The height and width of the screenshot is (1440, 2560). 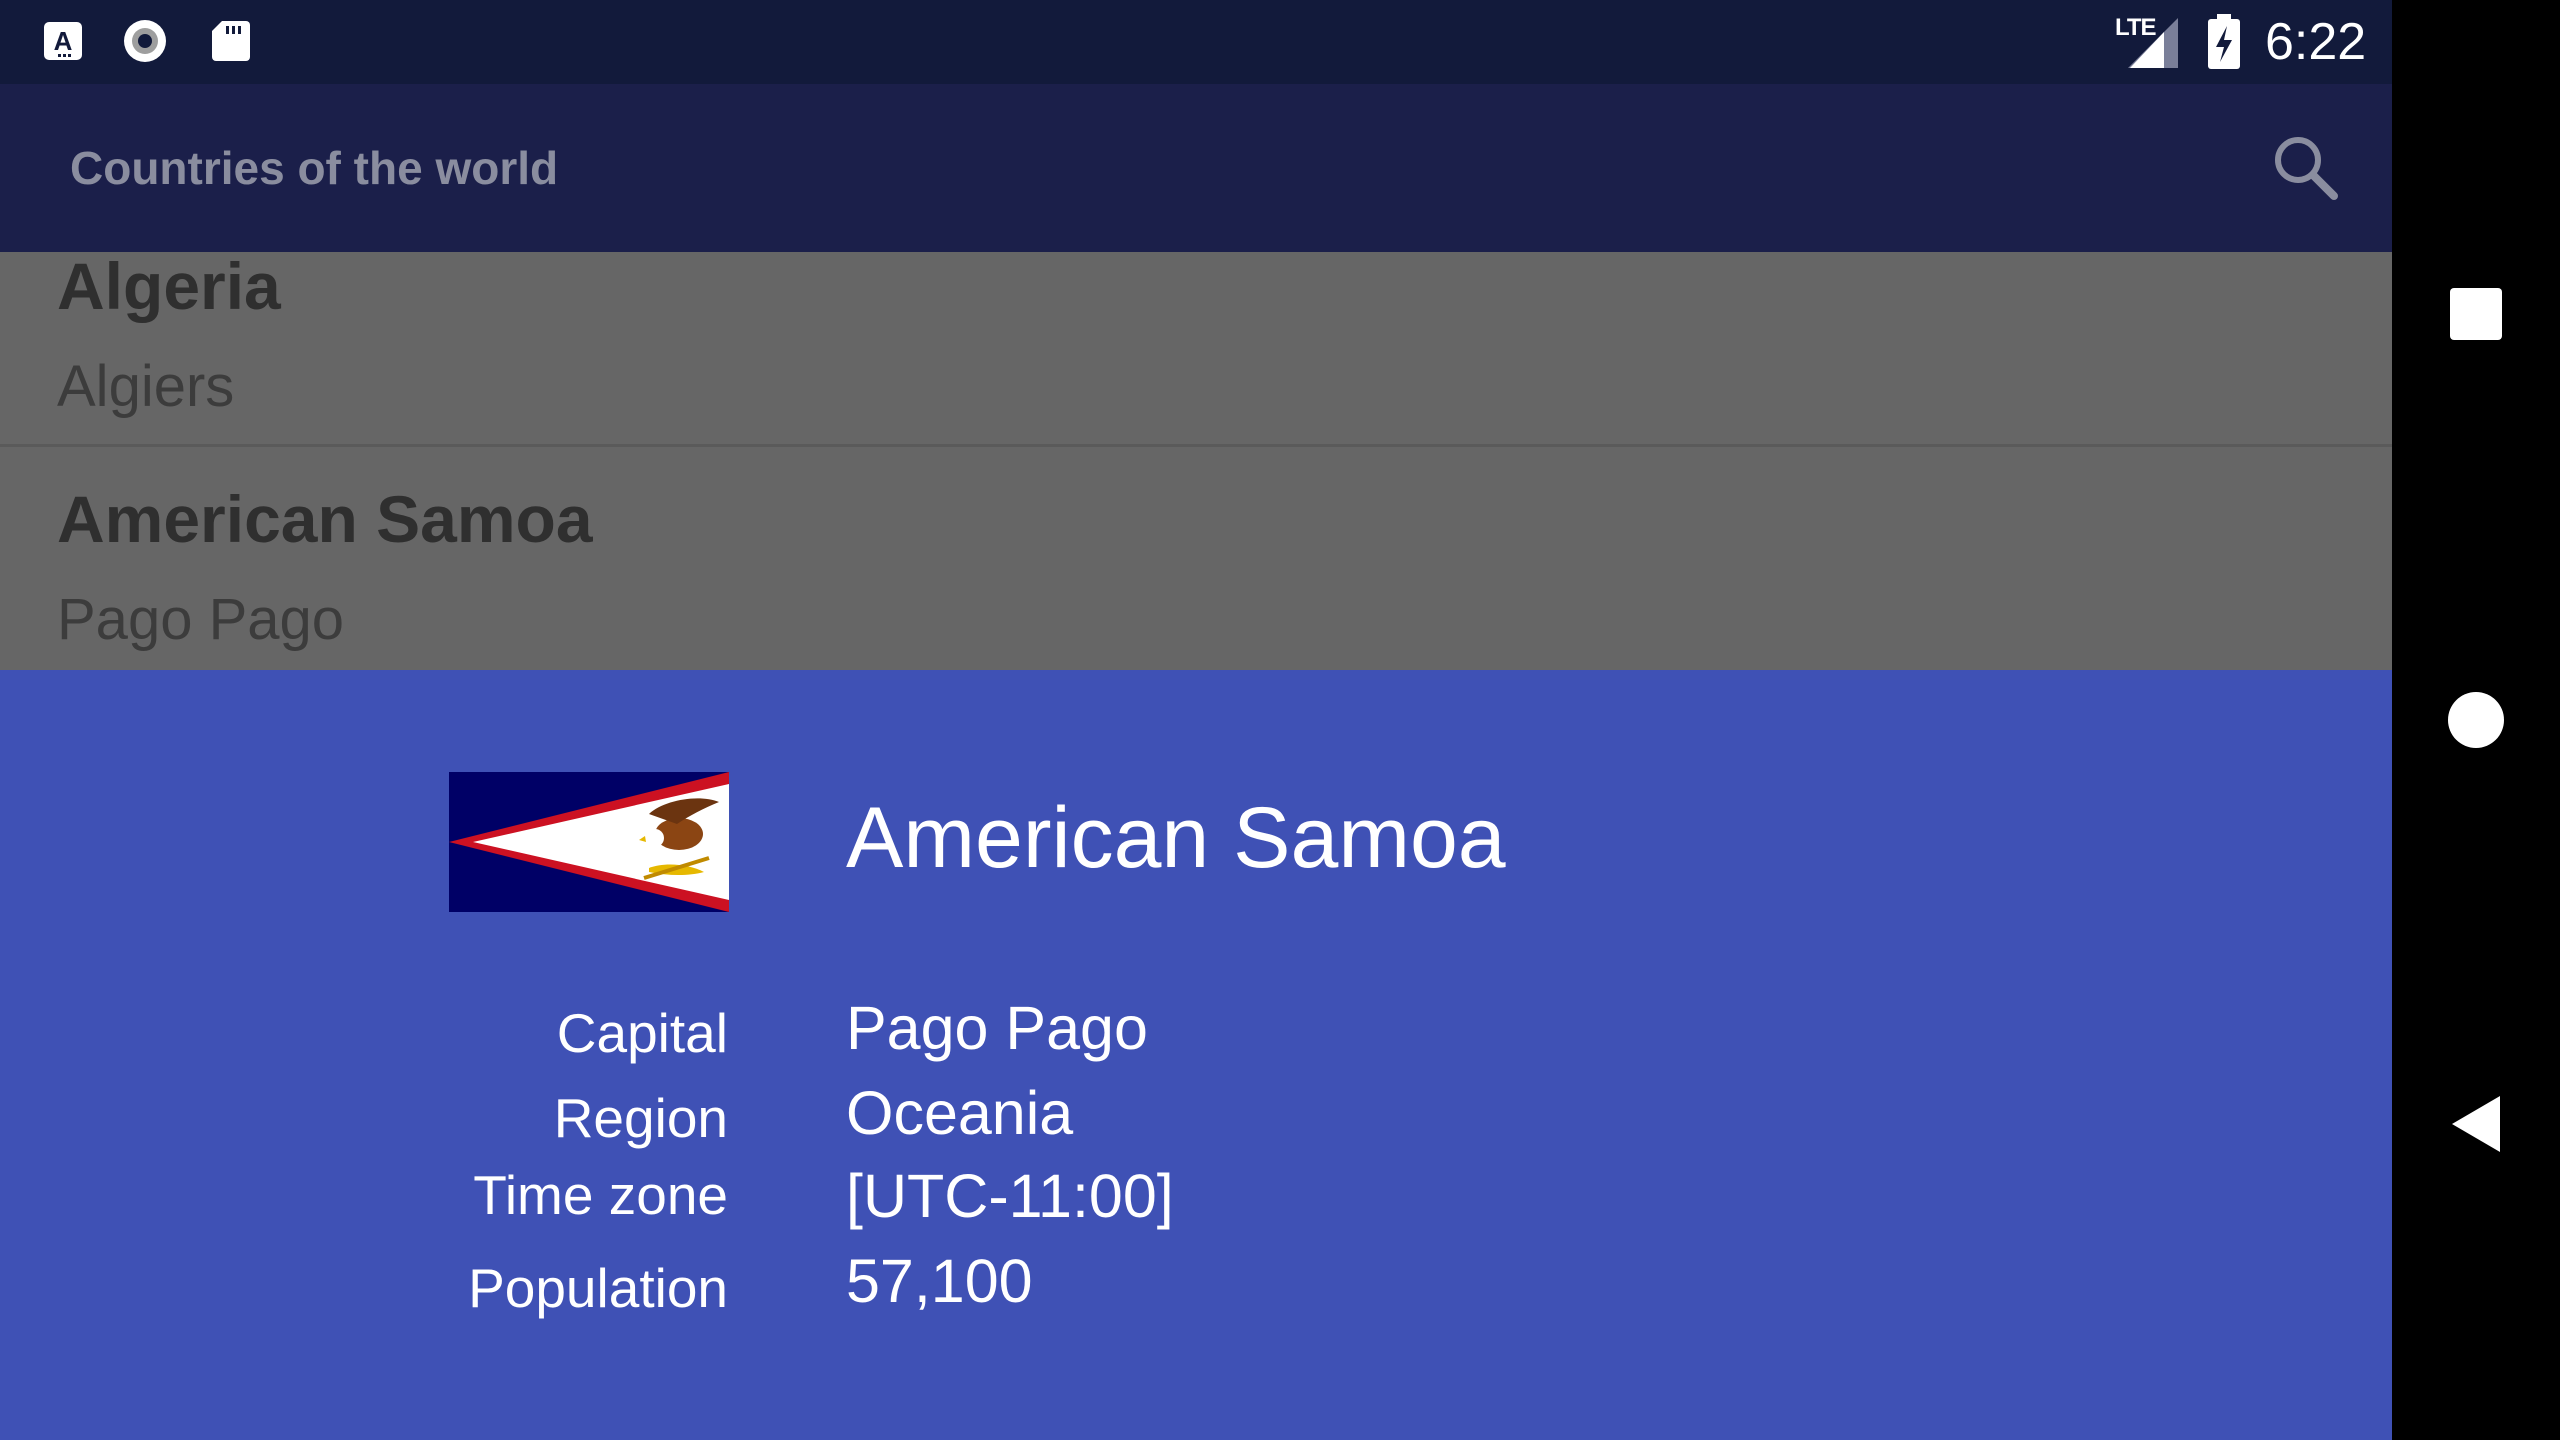 I want to click on region-value: Oceania, so click(x=960, y=1113).